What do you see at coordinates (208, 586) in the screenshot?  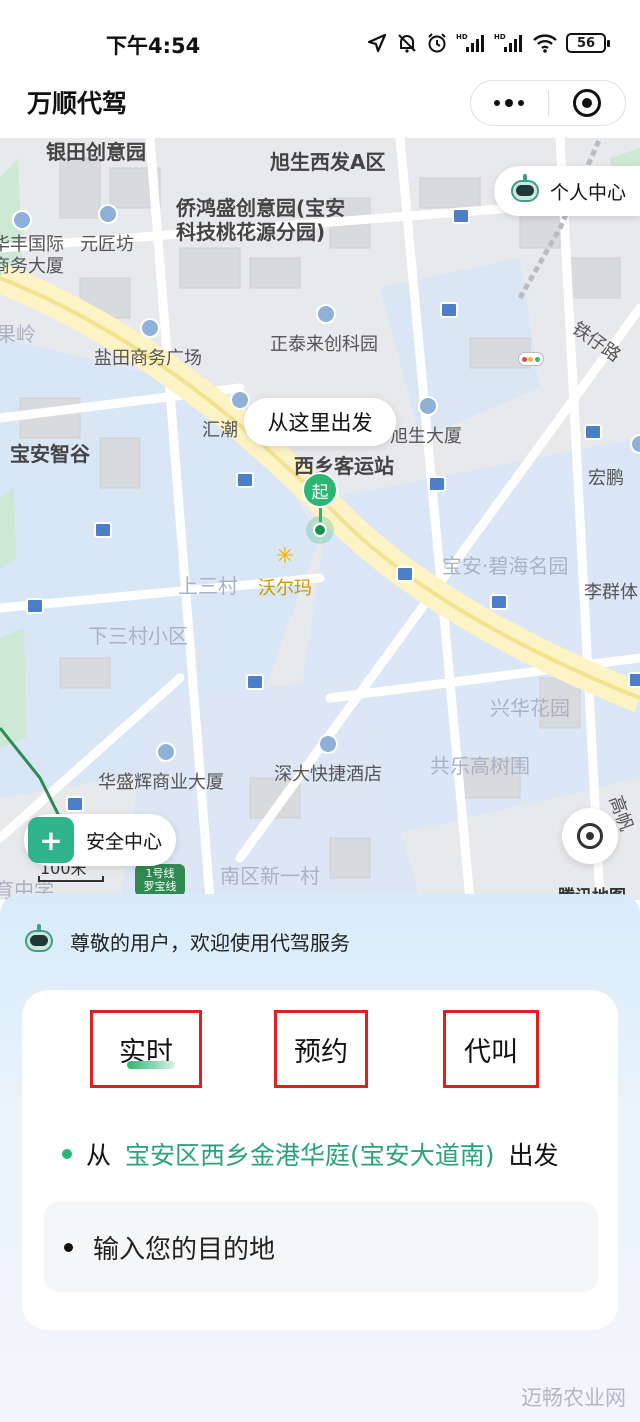 I see `map-label: 上三村` at bounding box center [208, 586].